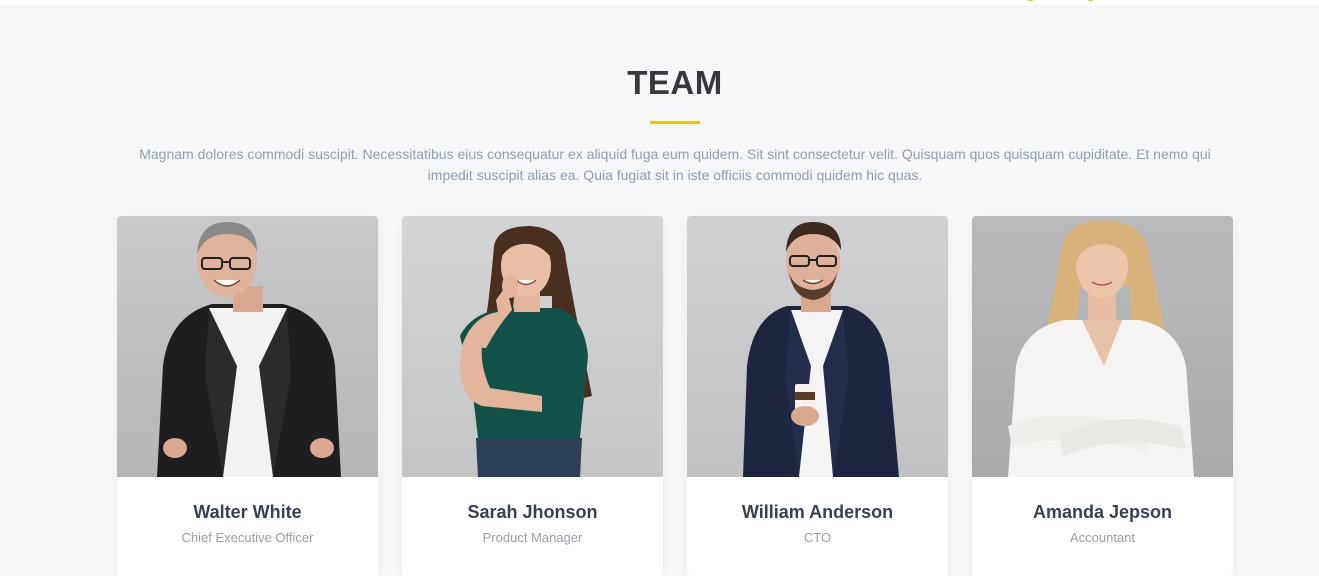  I want to click on team-member-card: Walter White Chief Executive Officer, so click(247, 396).